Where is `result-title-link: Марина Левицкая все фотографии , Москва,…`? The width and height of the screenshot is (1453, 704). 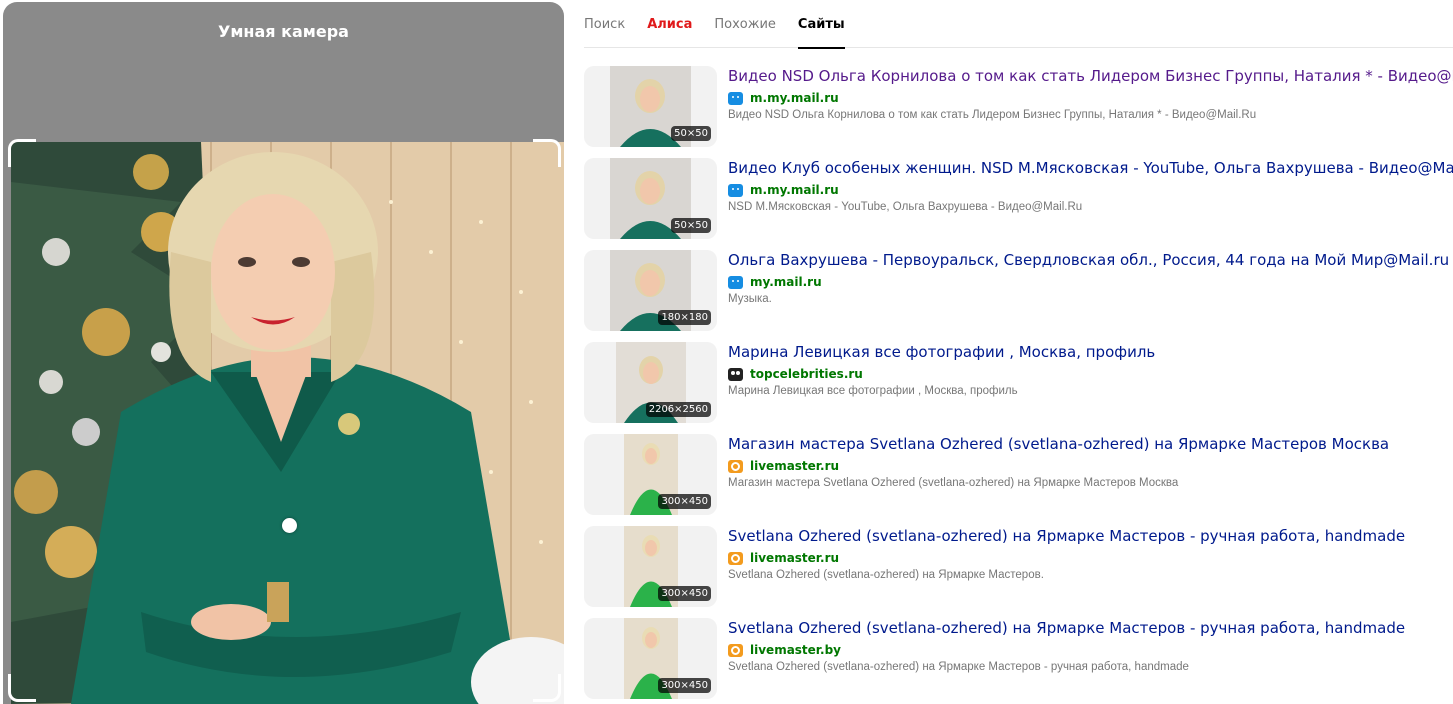 result-title-link: Марина Левицкая все фотографии , Москва,… is located at coordinates (941, 352).